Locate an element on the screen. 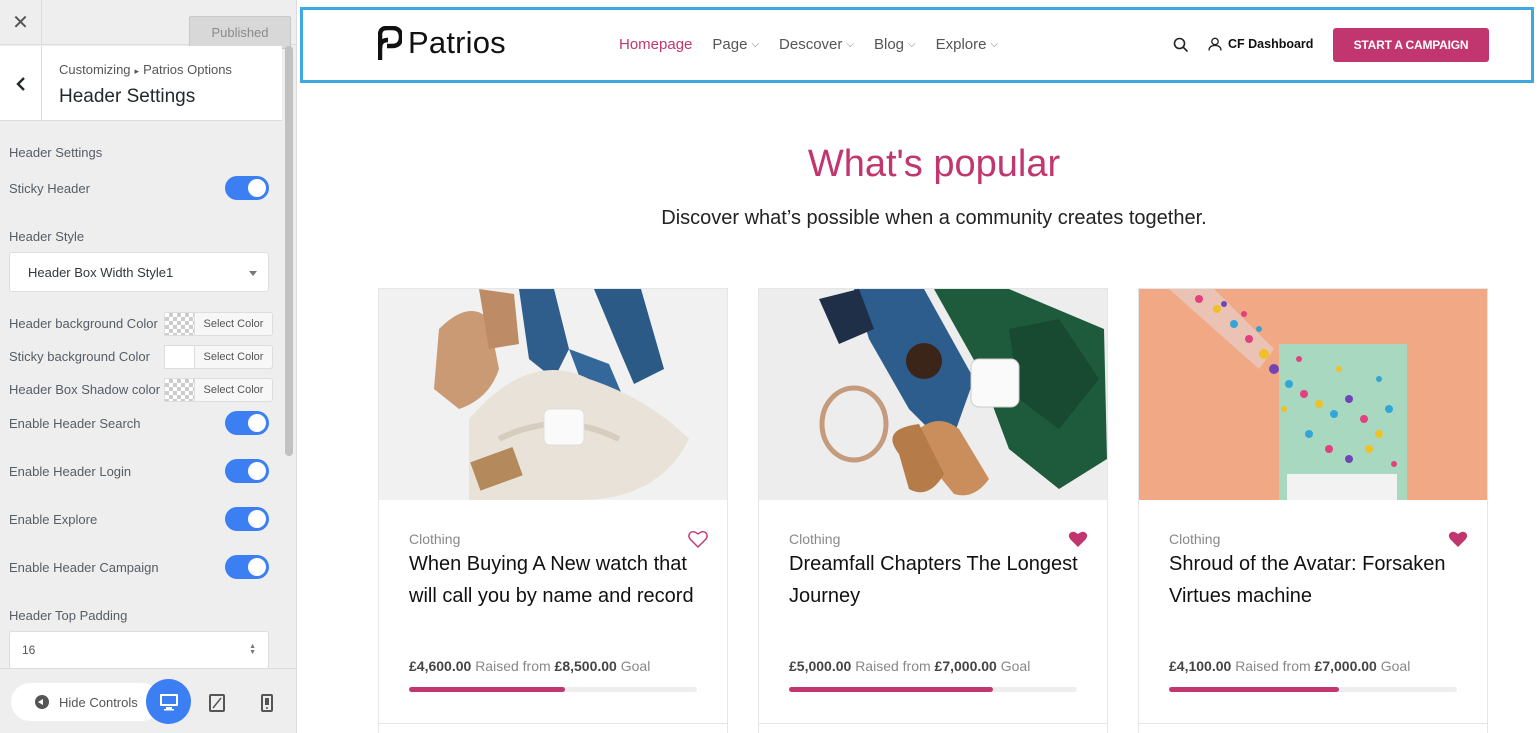  hide-controls-button: Hide Controls is located at coordinates (86, 702).